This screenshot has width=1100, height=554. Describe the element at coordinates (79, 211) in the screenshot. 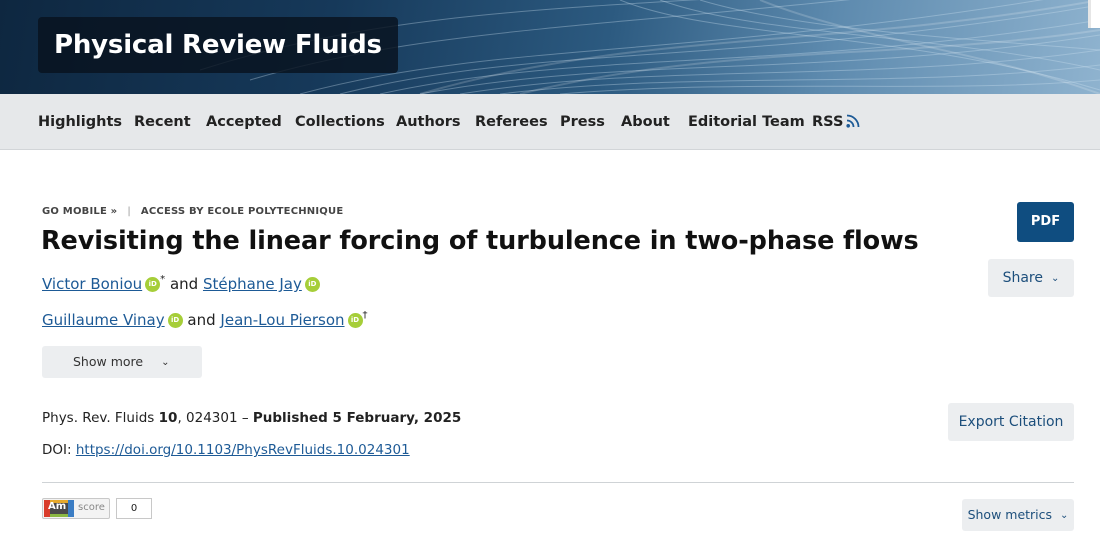

I see `go-mobile-link: GO MOBILE »` at that location.